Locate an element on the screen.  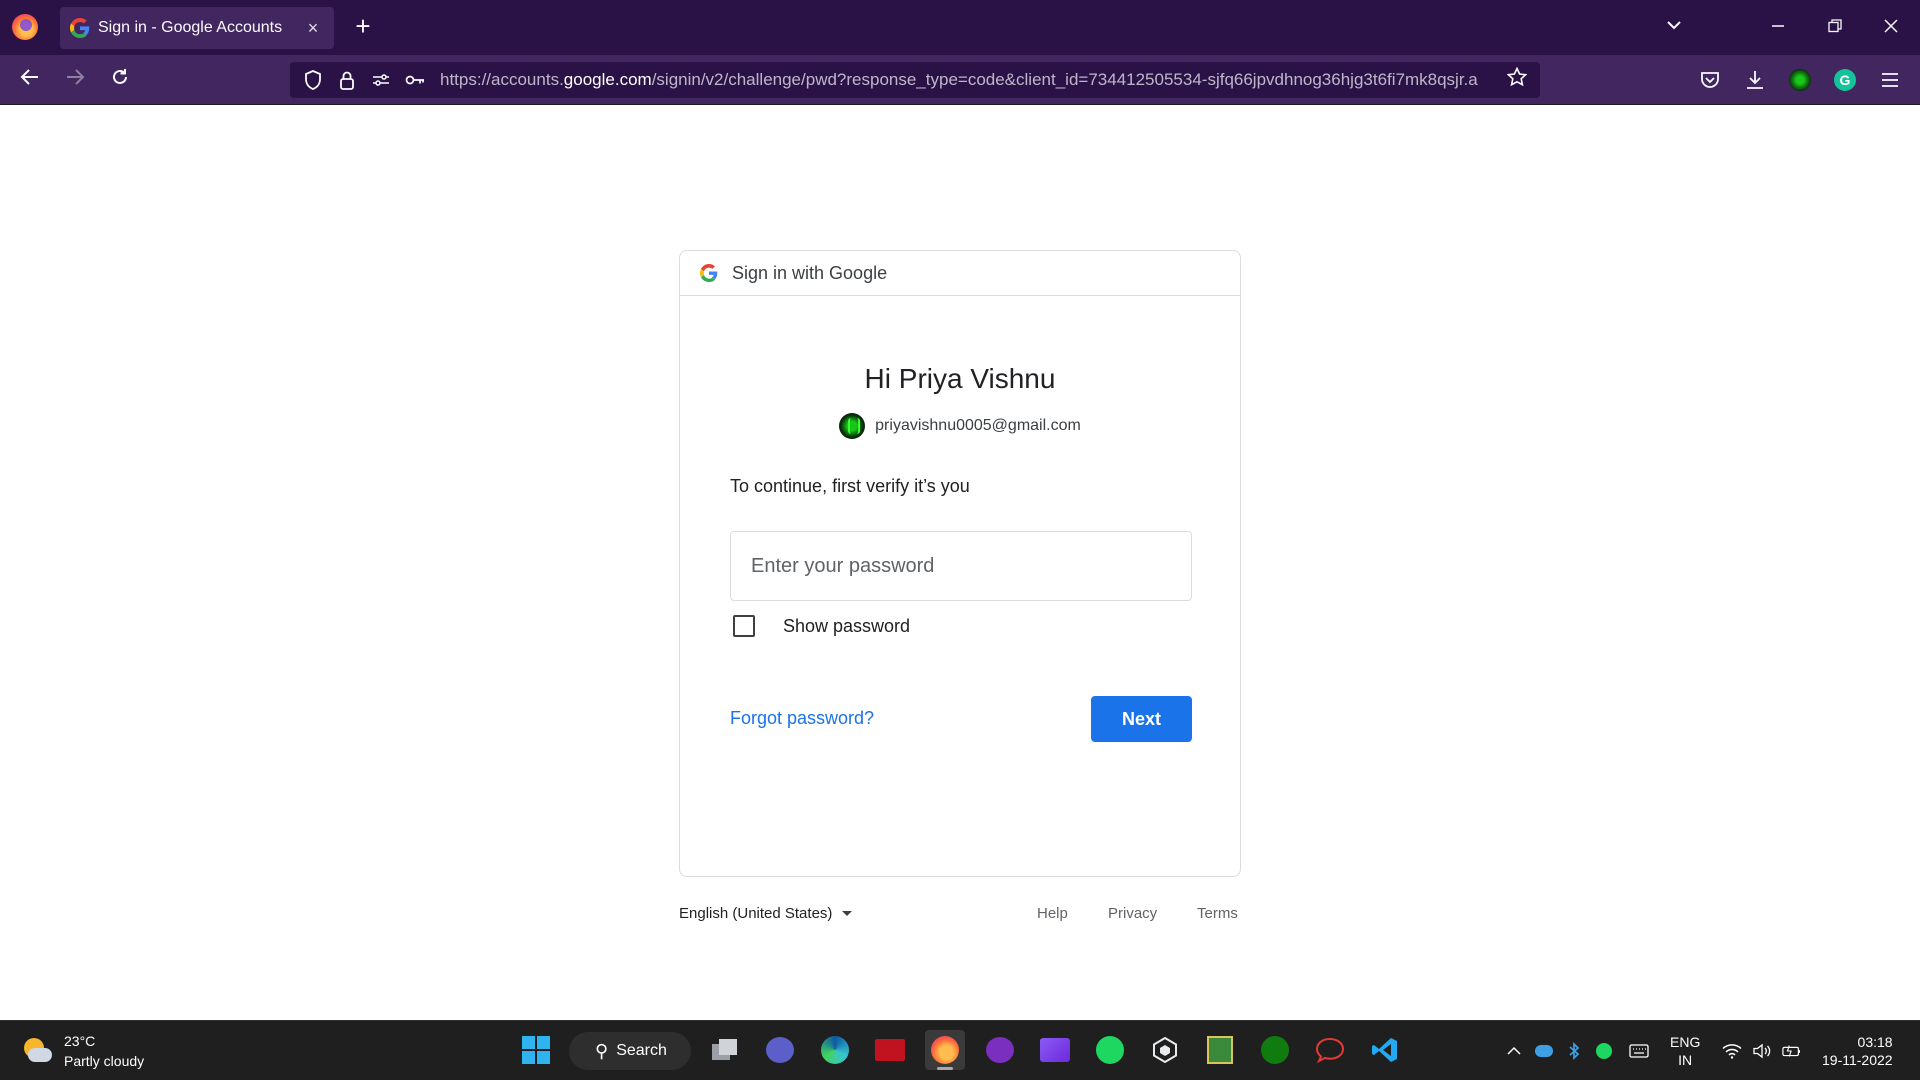
teams-chat-icon is located at coordinates (780, 1050).